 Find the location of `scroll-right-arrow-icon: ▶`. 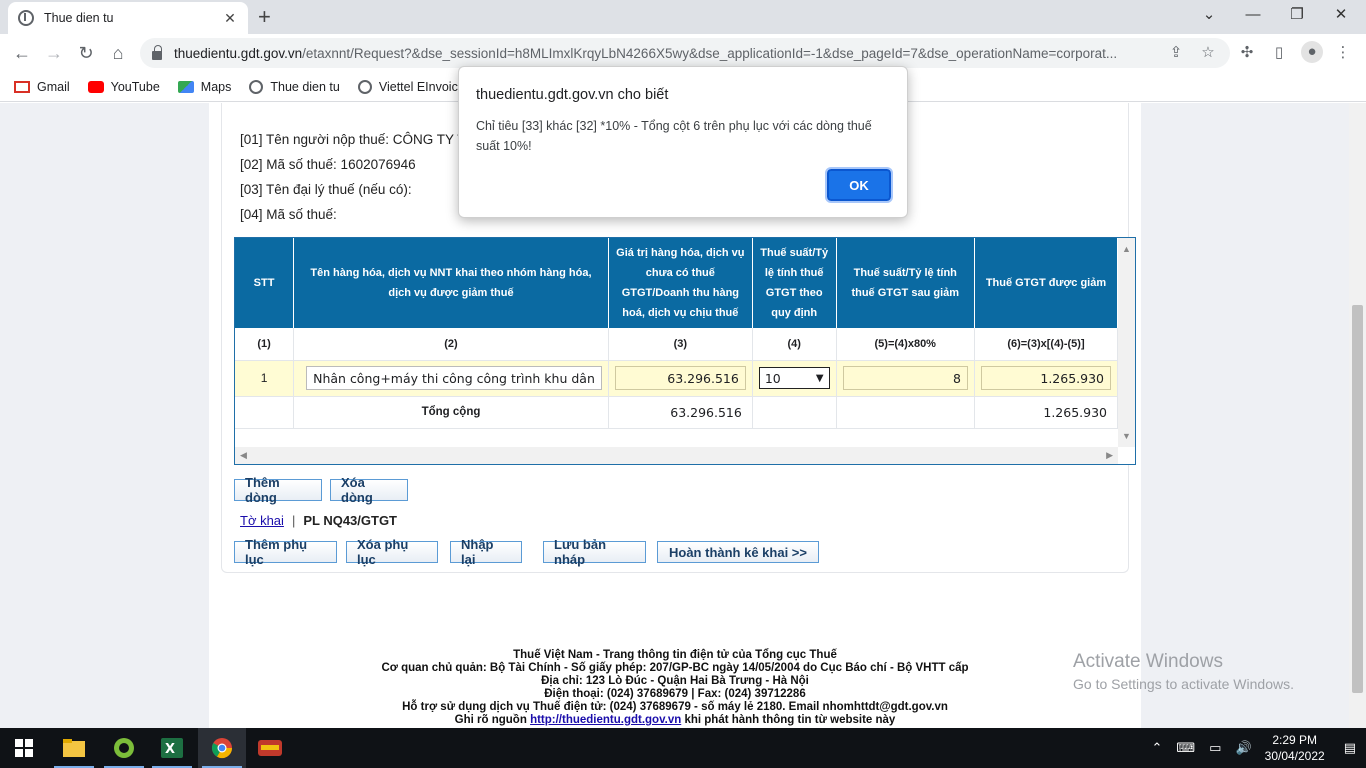

scroll-right-arrow-icon: ▶ is located at coordinates (1109, 455).